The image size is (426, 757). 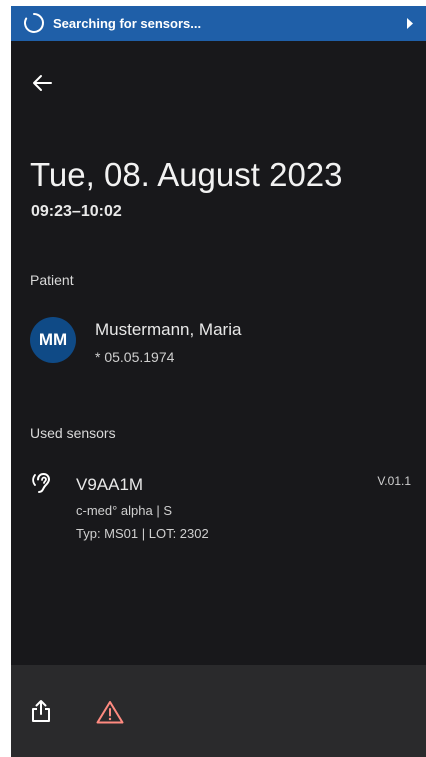 I want to click on patient-section-label: Patient, so click(x=52, y=280).